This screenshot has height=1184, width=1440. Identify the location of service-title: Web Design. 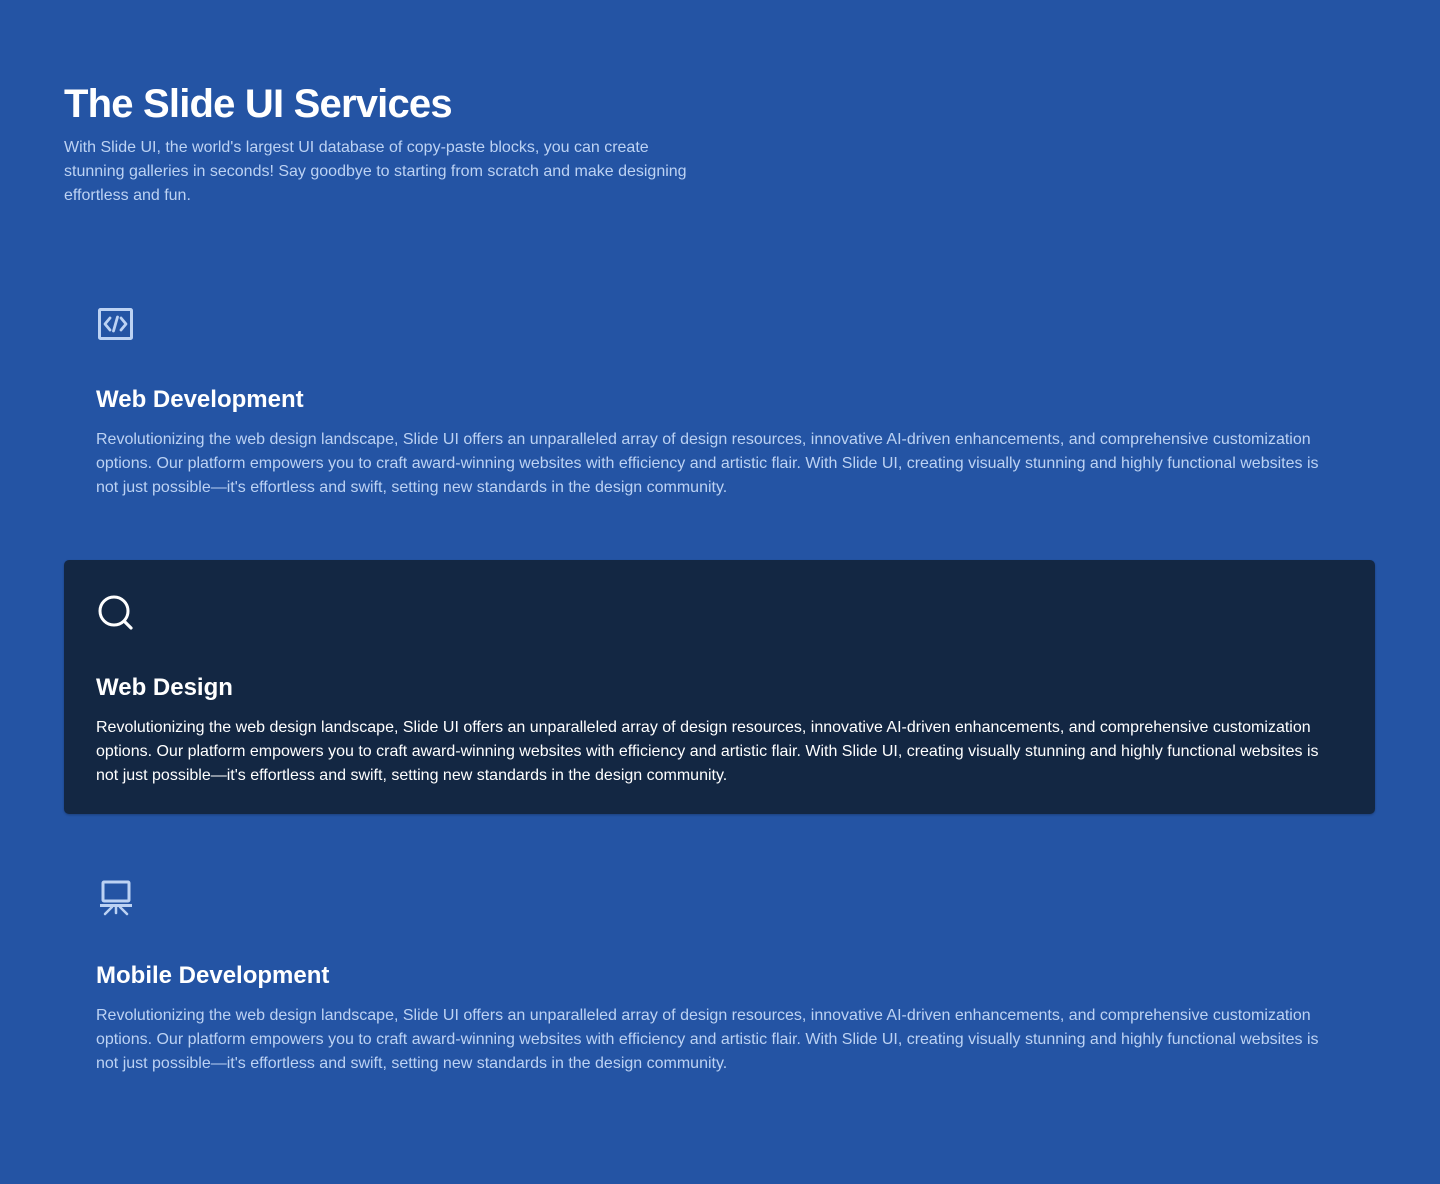
(164, 687).